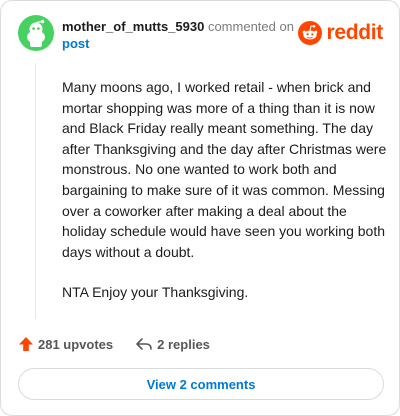  I want to click on upvote-count: 281 upvotes, so click(76, 344).